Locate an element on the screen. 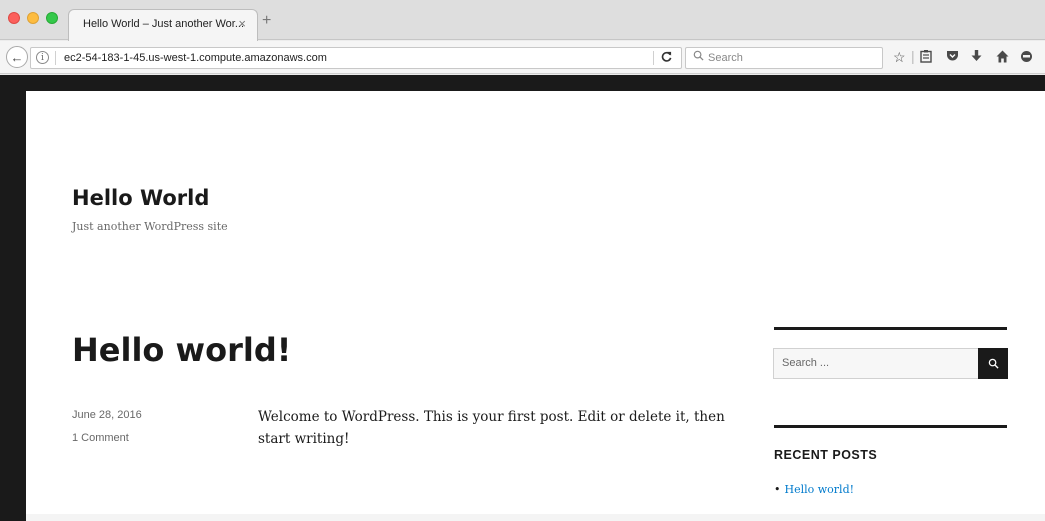  reload-icon is located at coordinates (666, 57).